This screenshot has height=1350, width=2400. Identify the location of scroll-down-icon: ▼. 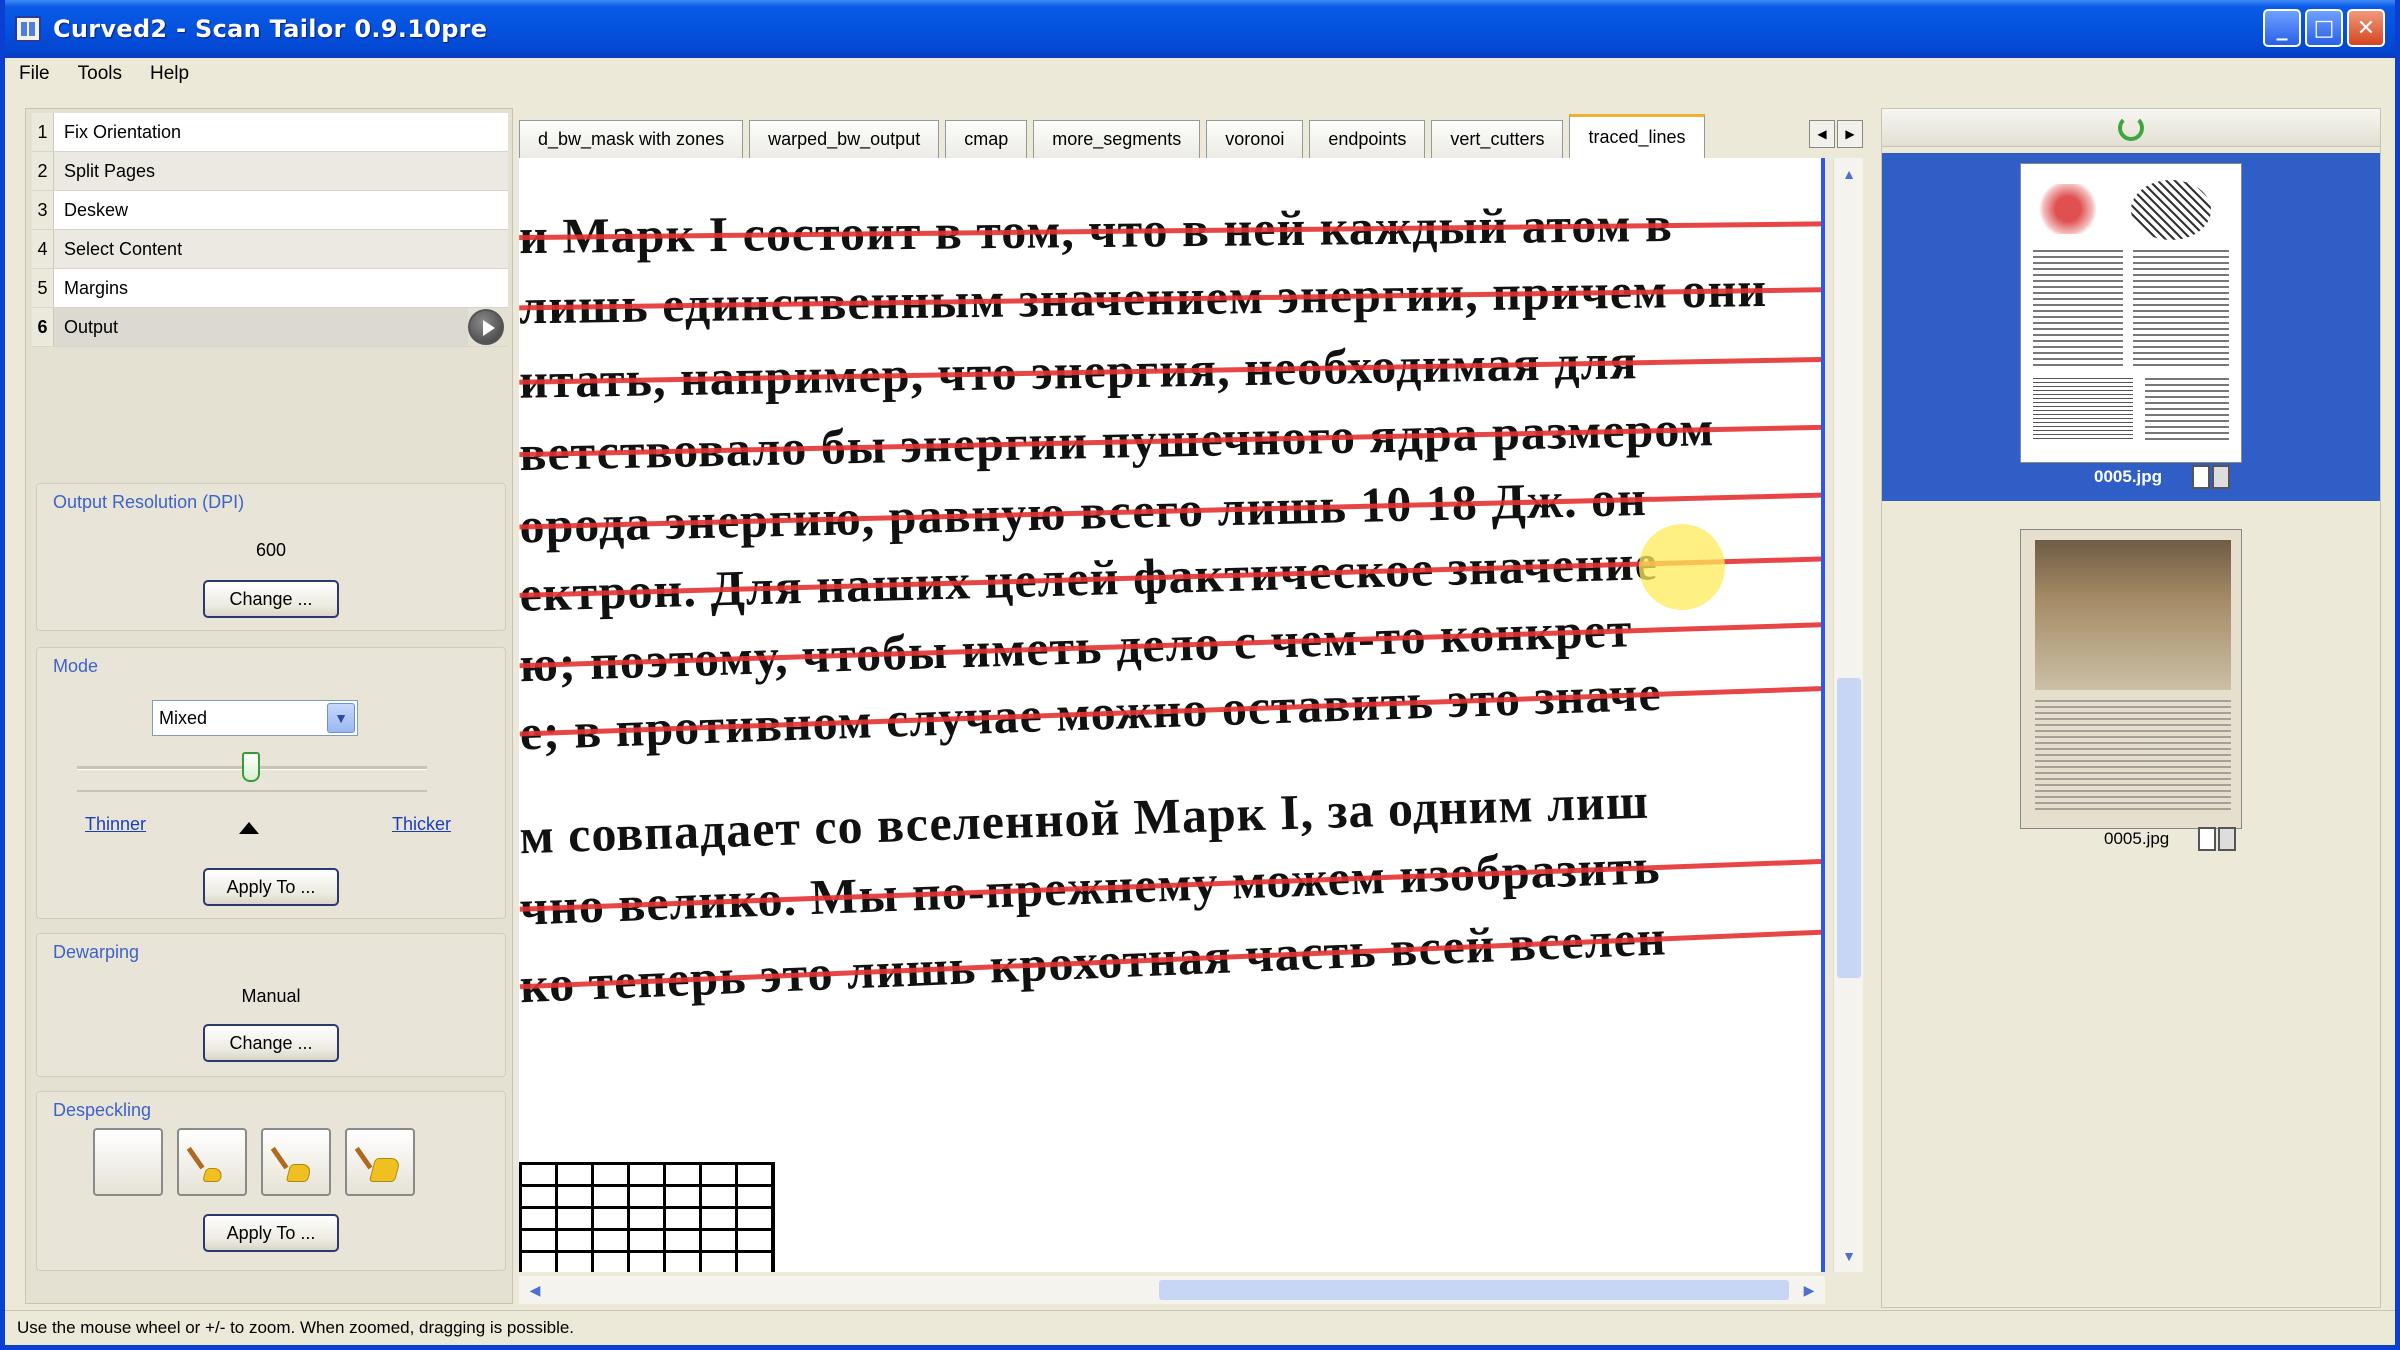
(1849, 1256).